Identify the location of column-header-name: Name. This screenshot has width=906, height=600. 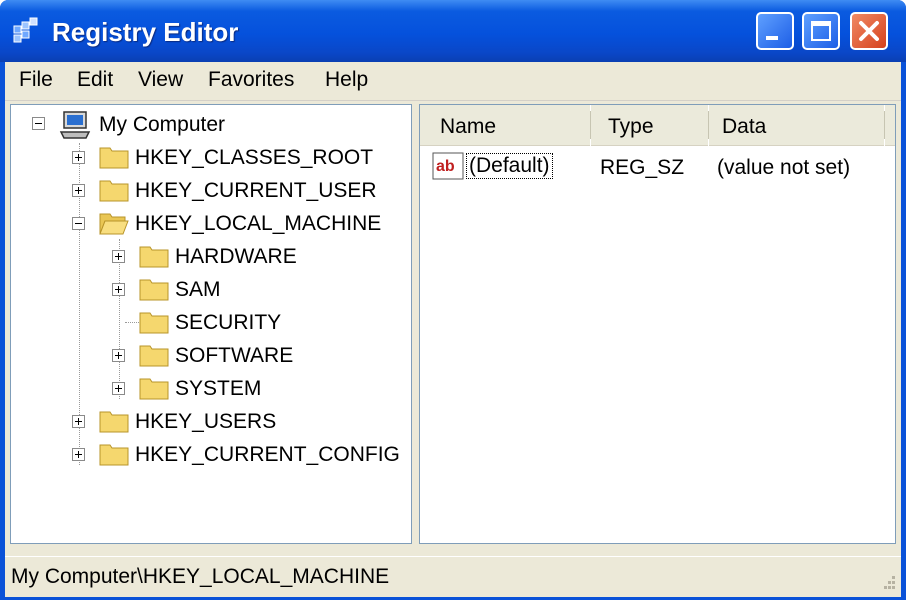
(505, 125).